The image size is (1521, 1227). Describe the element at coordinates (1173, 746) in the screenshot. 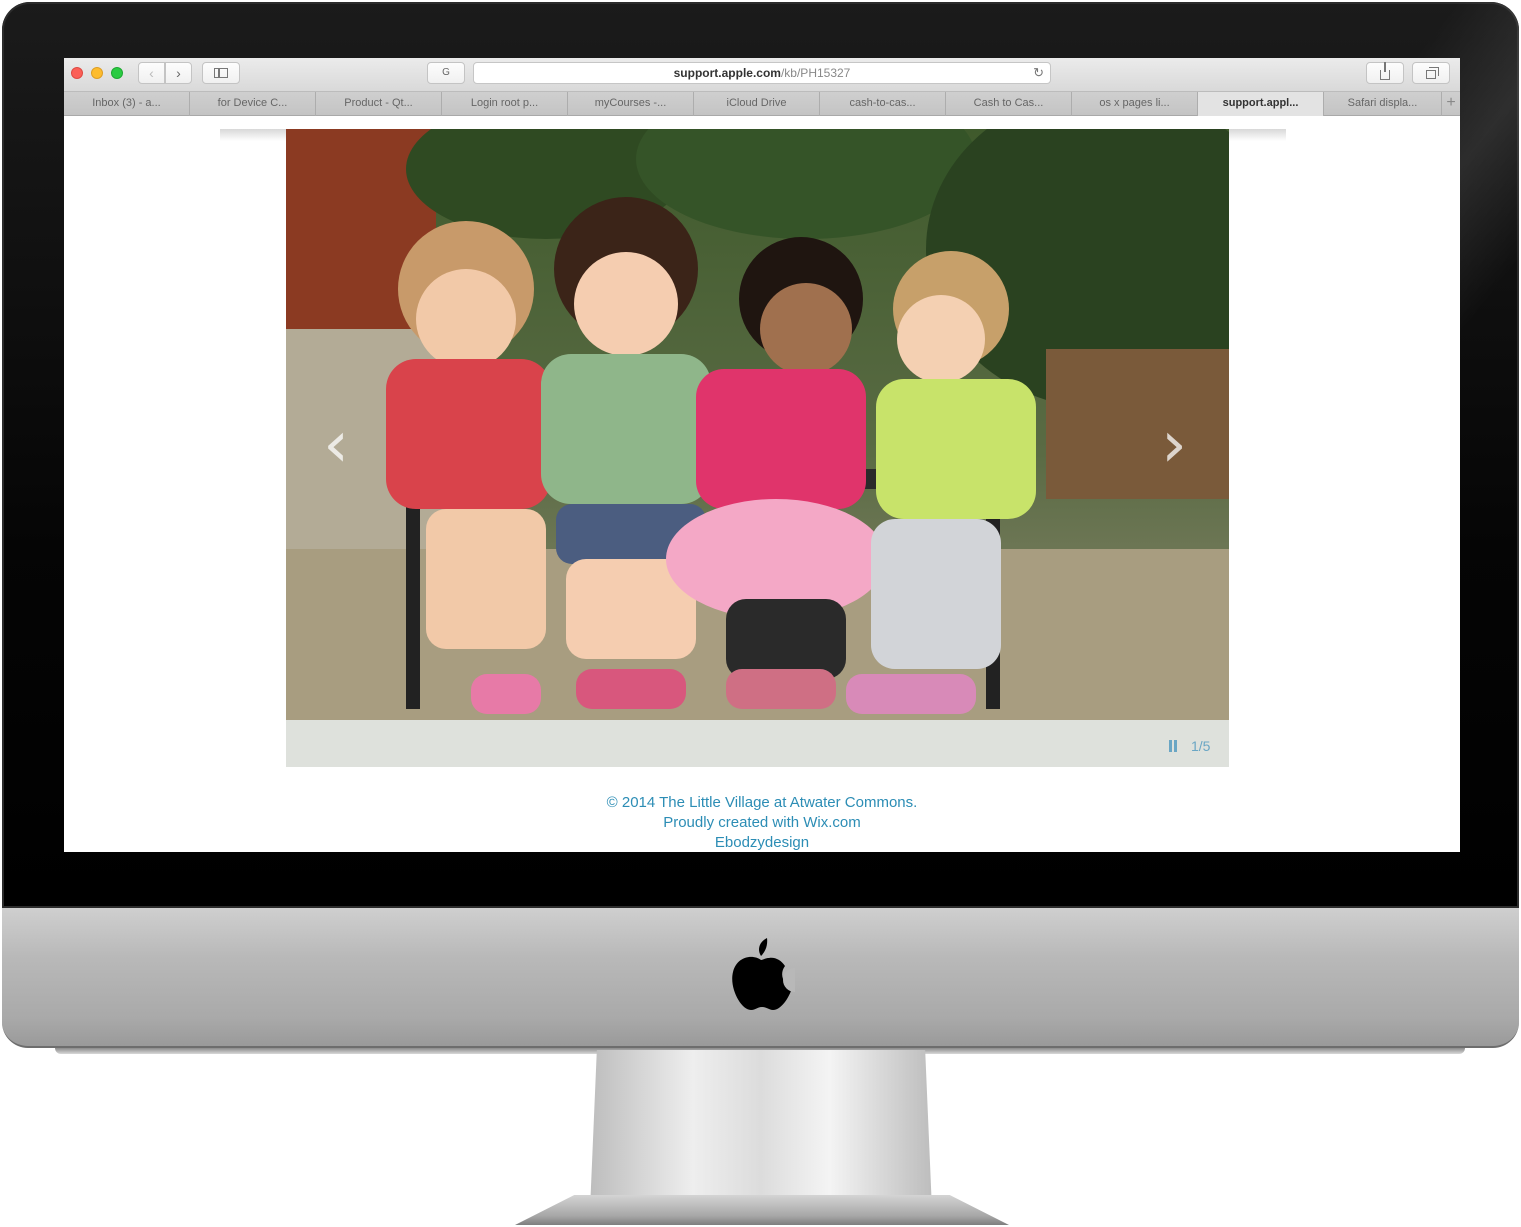

I see `pause-icon` at that location.